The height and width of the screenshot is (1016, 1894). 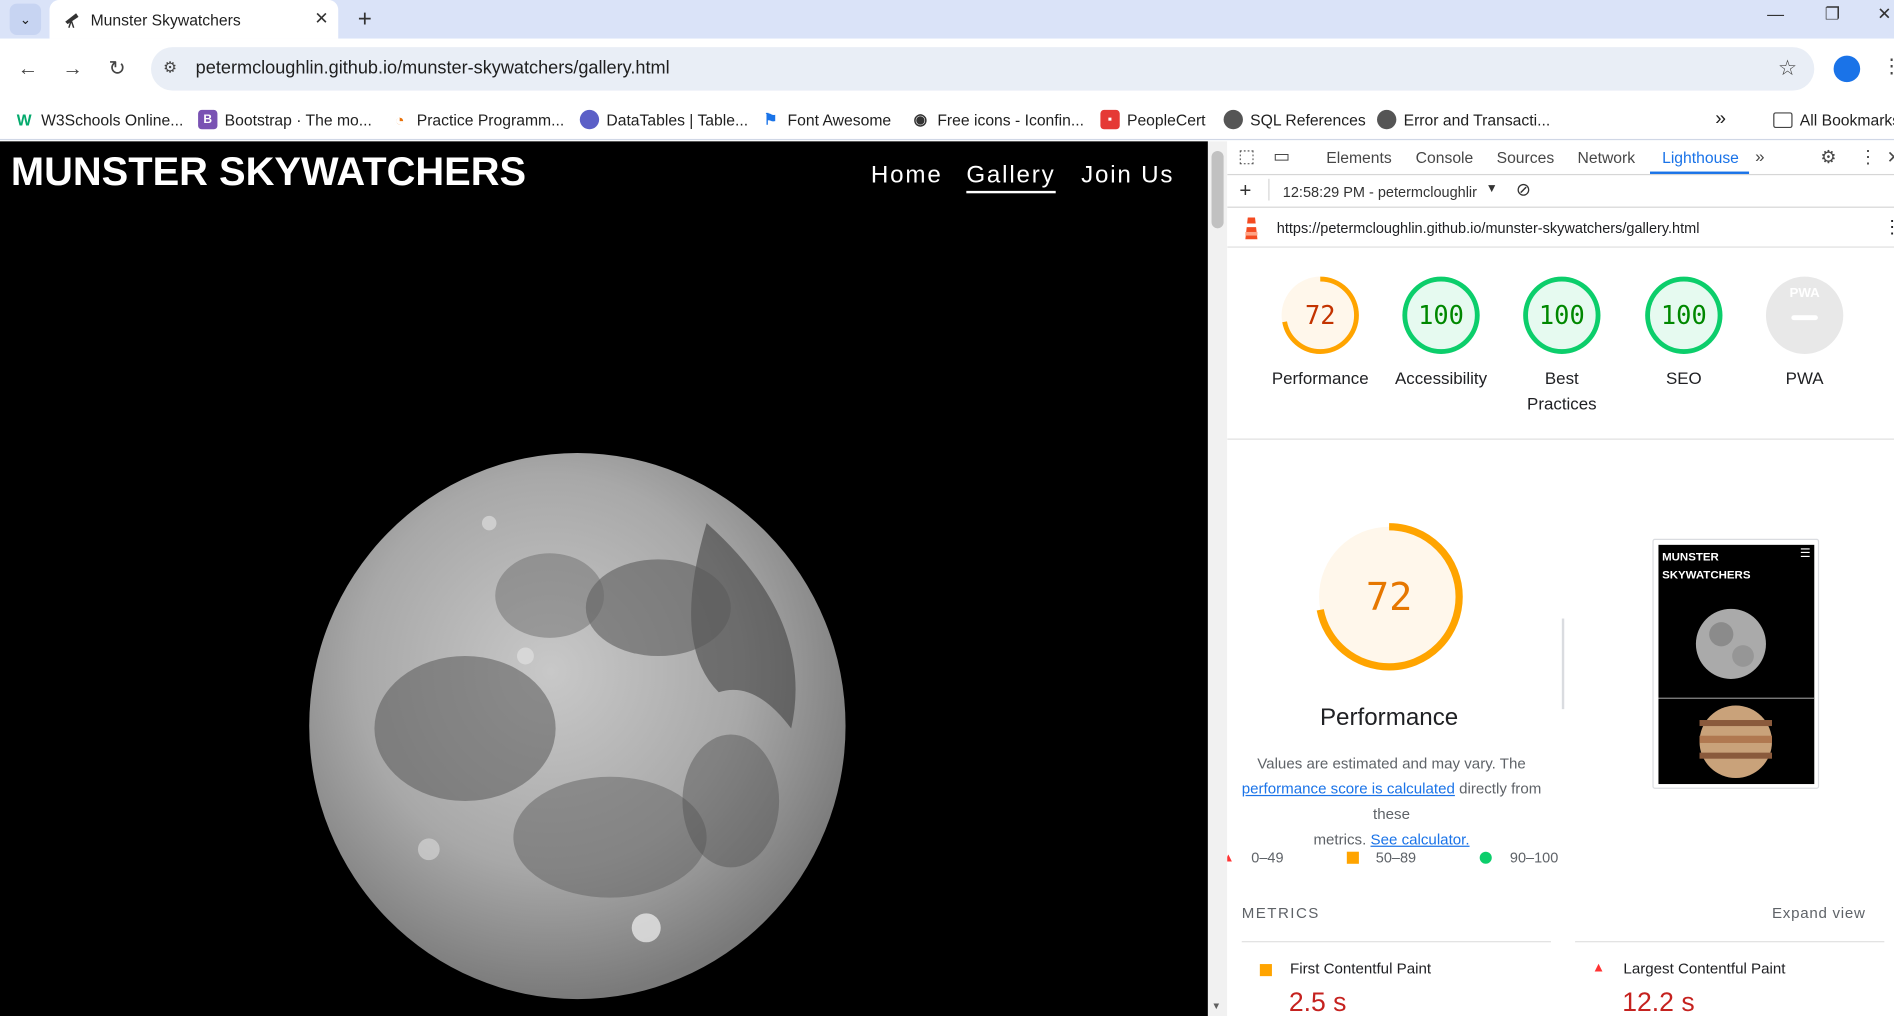 What do you see at coordinates (1819, 913) in the screenshot?
I see `expand-view-button: Expand view` at bounding box center [1819, 913].